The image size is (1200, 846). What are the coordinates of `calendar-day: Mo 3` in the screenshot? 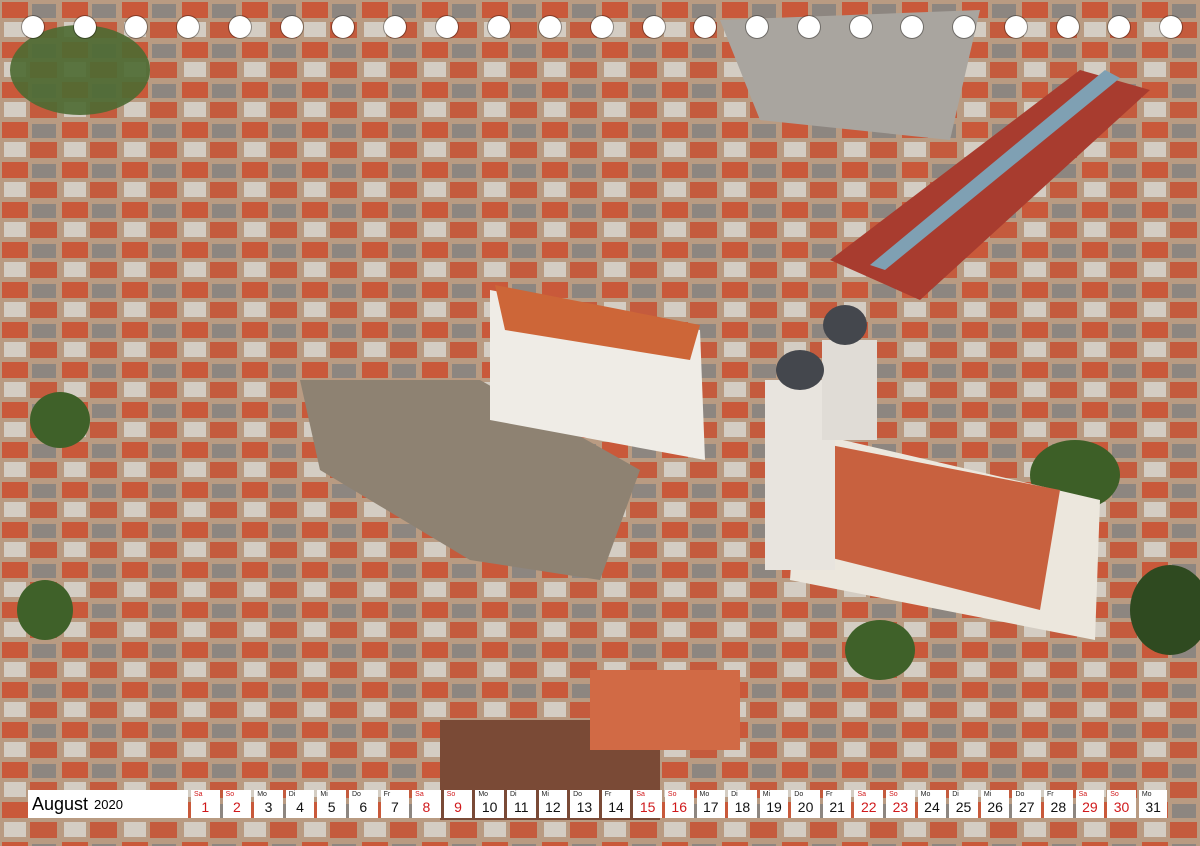 It's located at (268, 804).